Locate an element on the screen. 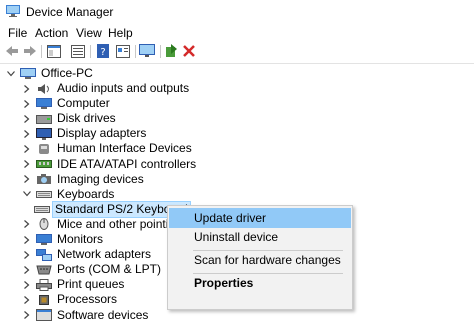  monitor-icon is located at coordinates (44, 239).